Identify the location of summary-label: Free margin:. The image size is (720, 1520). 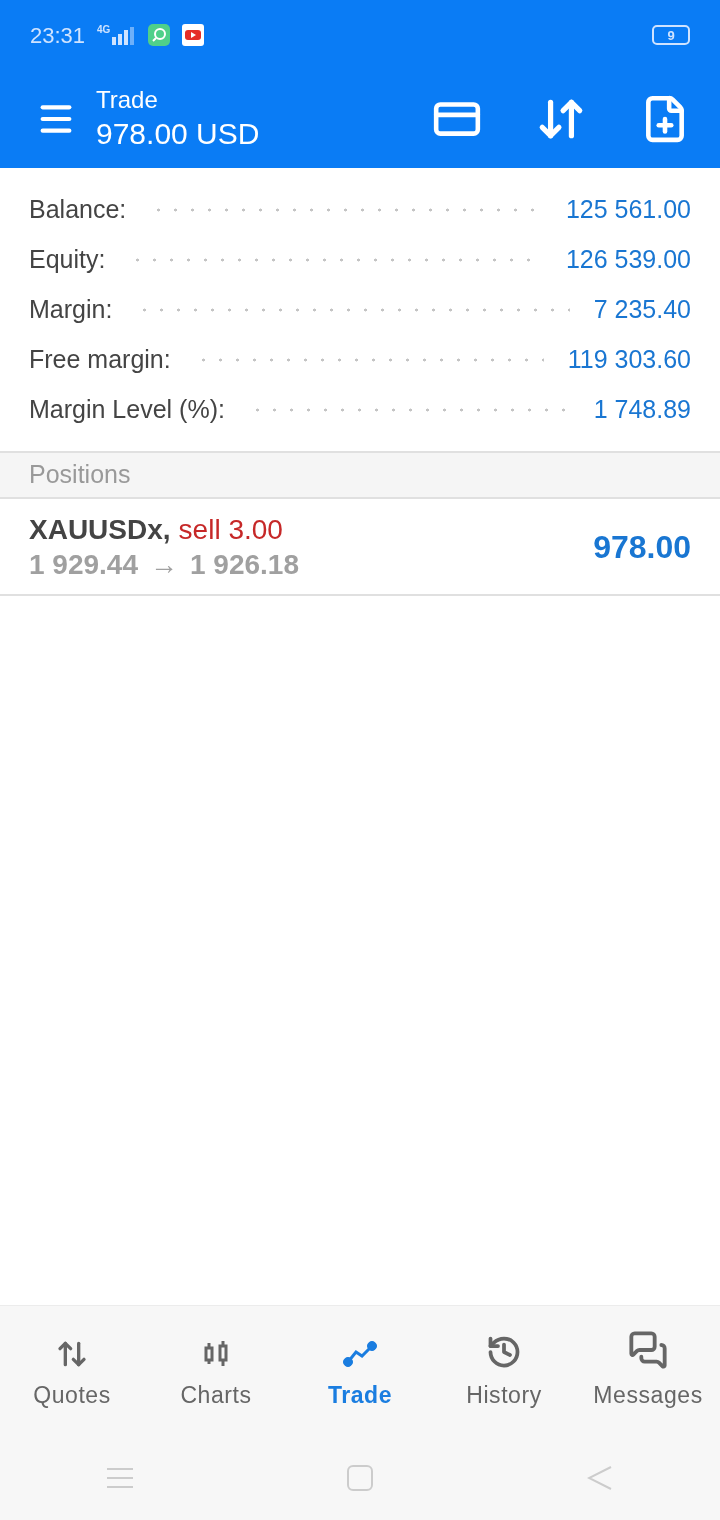
(100, 360).